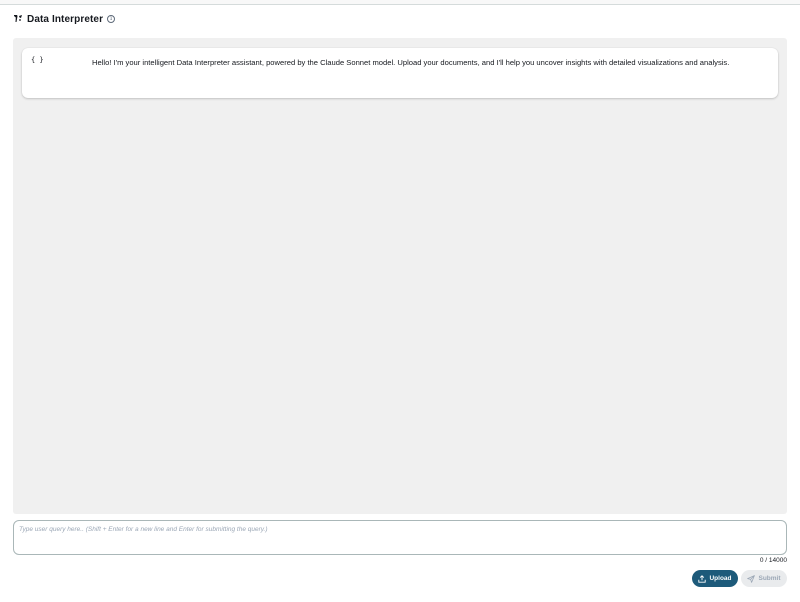  I want to click on query-input-container, so click(400, 537).